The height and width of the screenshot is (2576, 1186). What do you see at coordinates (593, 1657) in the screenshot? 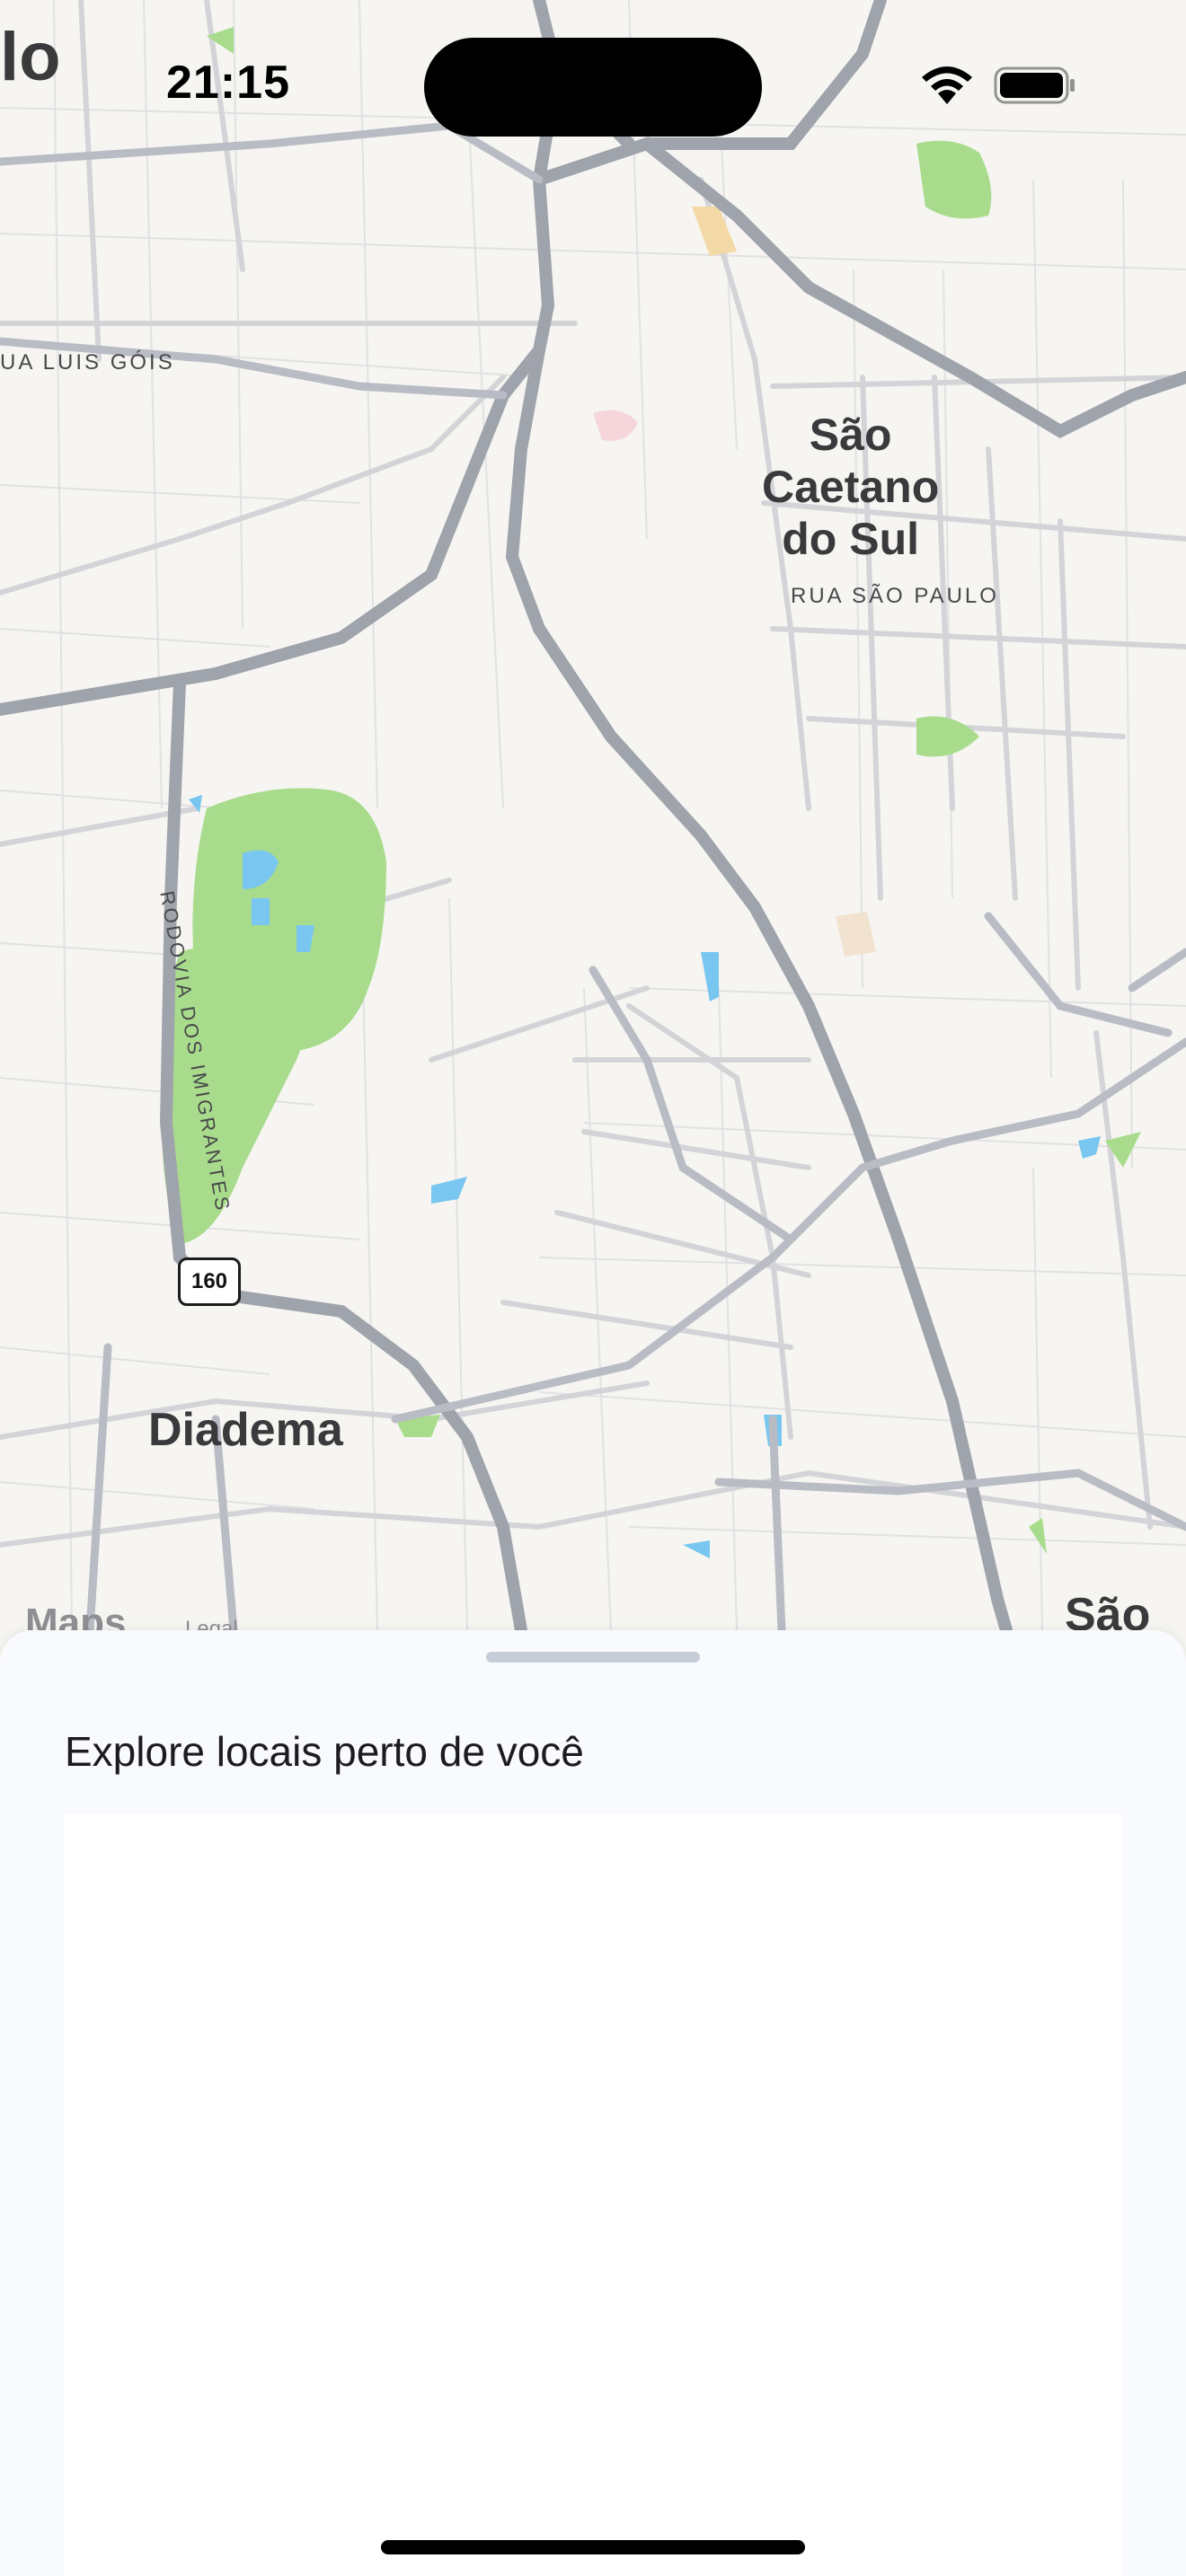
I see `sheet-grabber` at bounding box center [593, 1657].